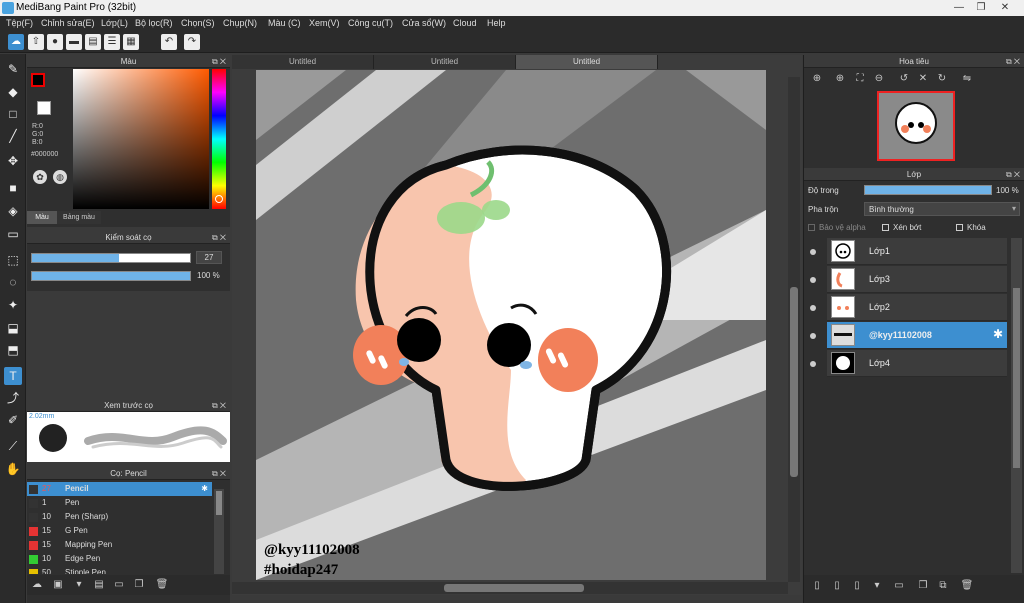 The height and width of the screenshot is (603, 1024). What do you see at coordinates (840, 79) in the screenshot?
I see `zoom-in-icon-2: ⊕` at bounding box center [840, 79].